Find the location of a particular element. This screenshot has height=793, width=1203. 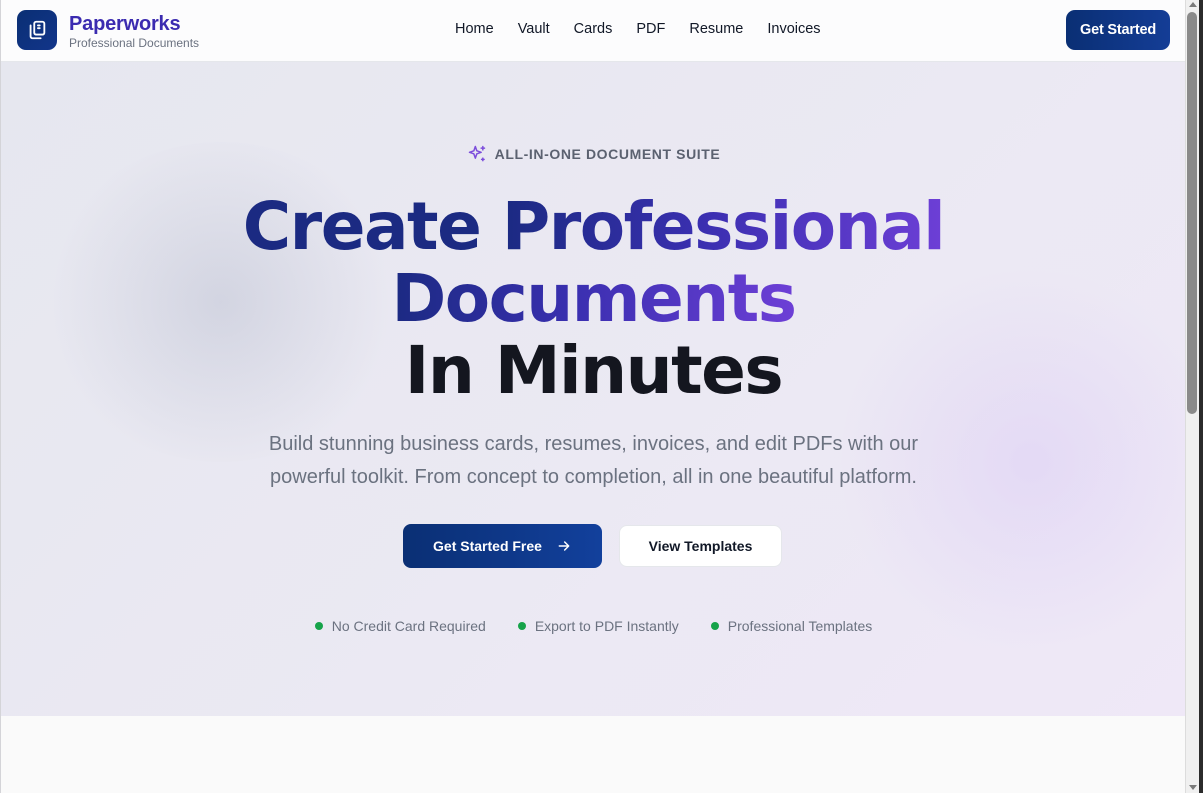

nav-link-pdf: PDF is located at coordinates (650, 29).